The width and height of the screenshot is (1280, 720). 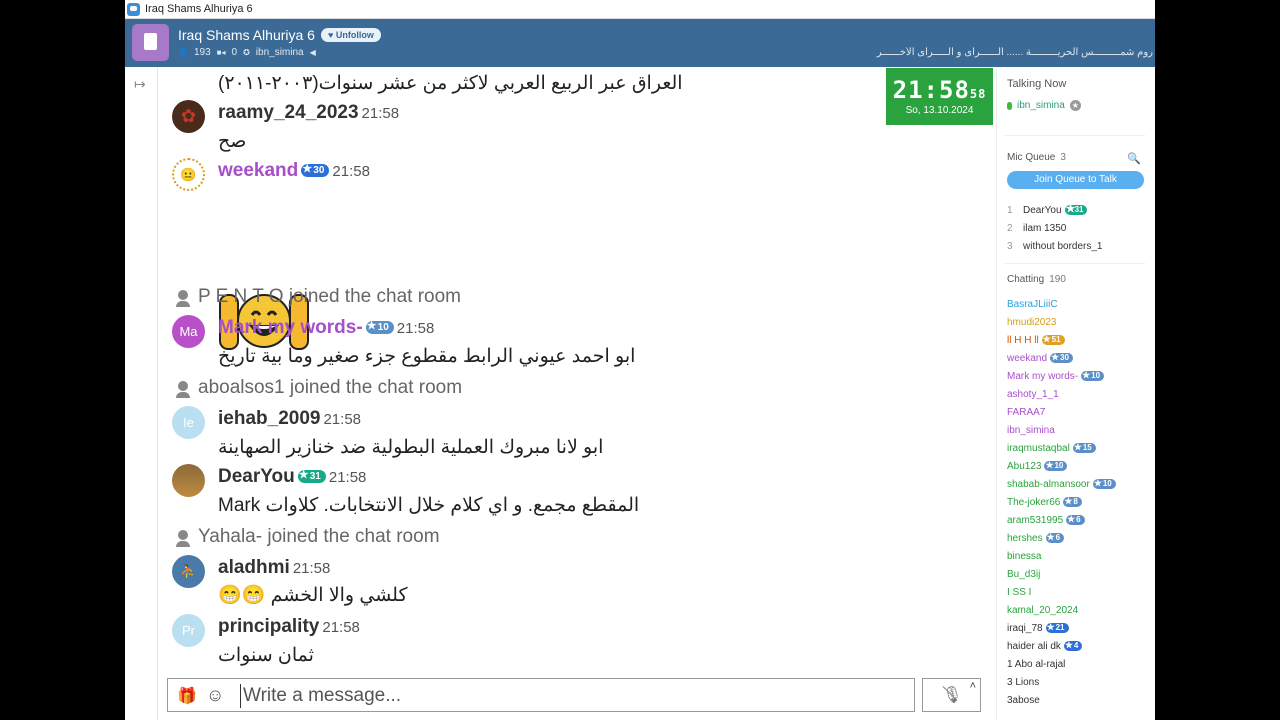 What do you see at coordinates (289, 419) in the screenshot?
I see `message-username: iehab_2009 21:58` at bounding box center [289, 419].